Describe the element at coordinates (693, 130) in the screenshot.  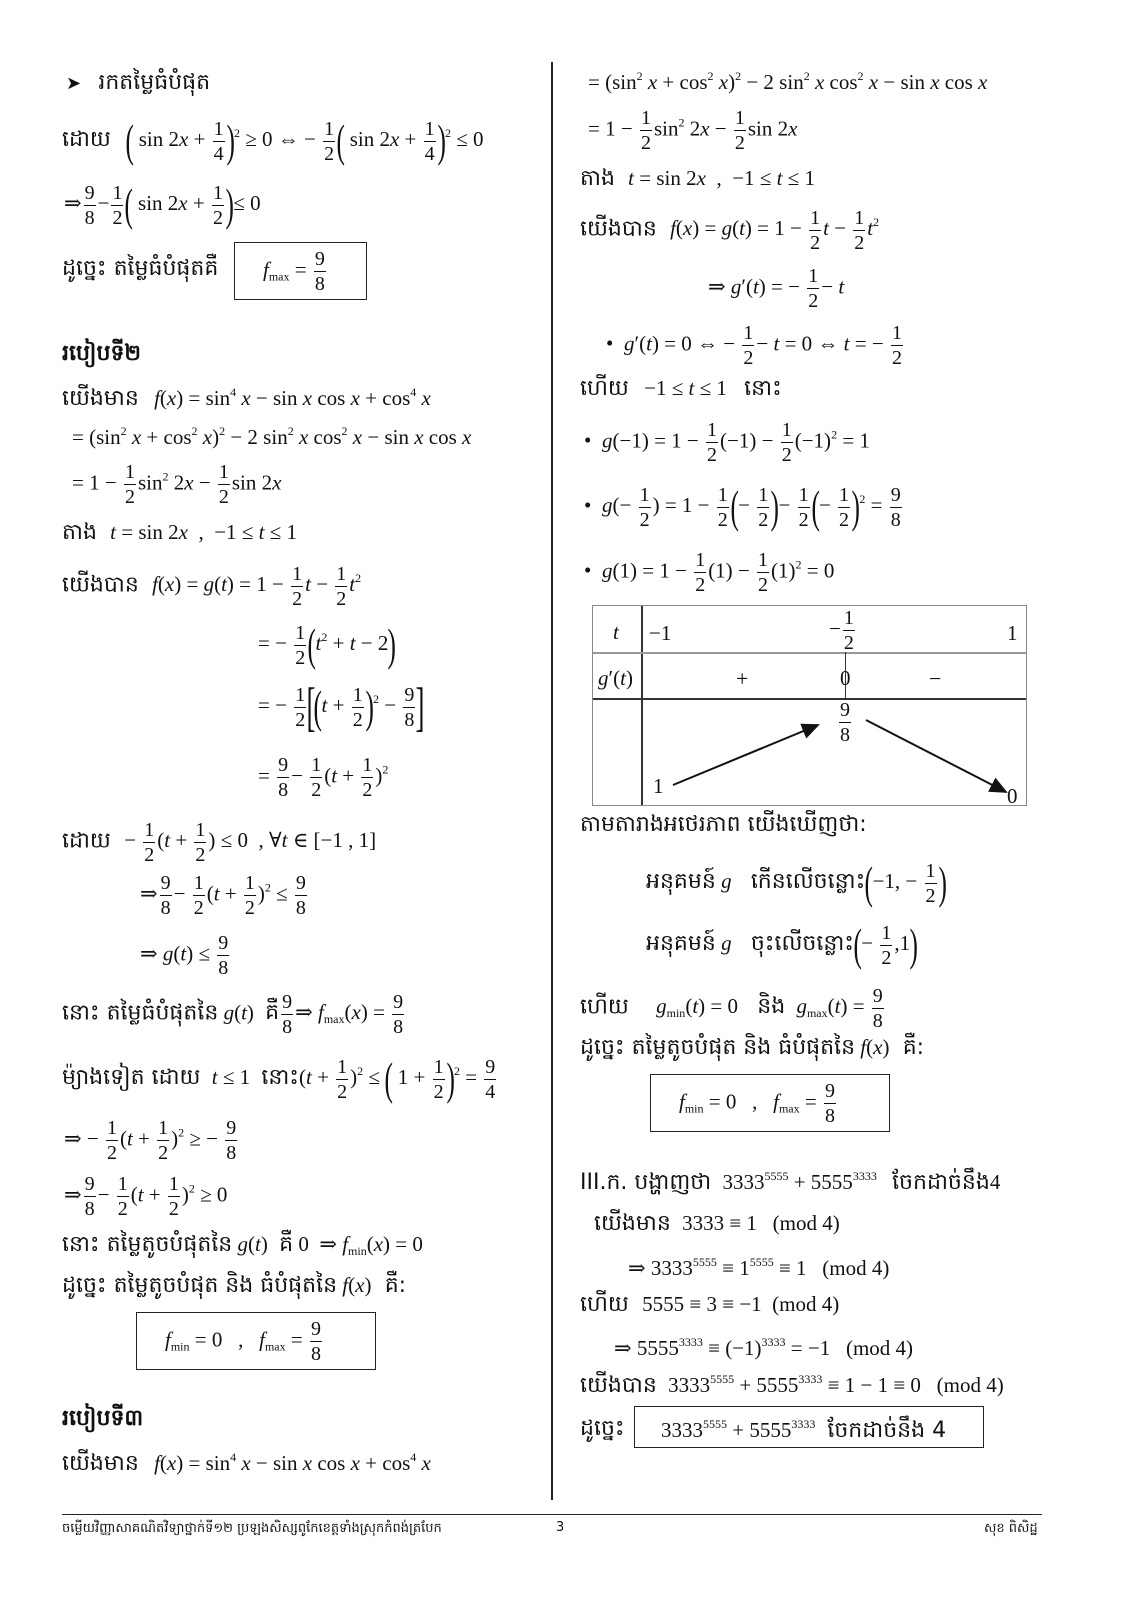
I see `r-f-expansion-2: = 1 − 1 2 sin2 2x − 1 2 sin 2x` at that location.